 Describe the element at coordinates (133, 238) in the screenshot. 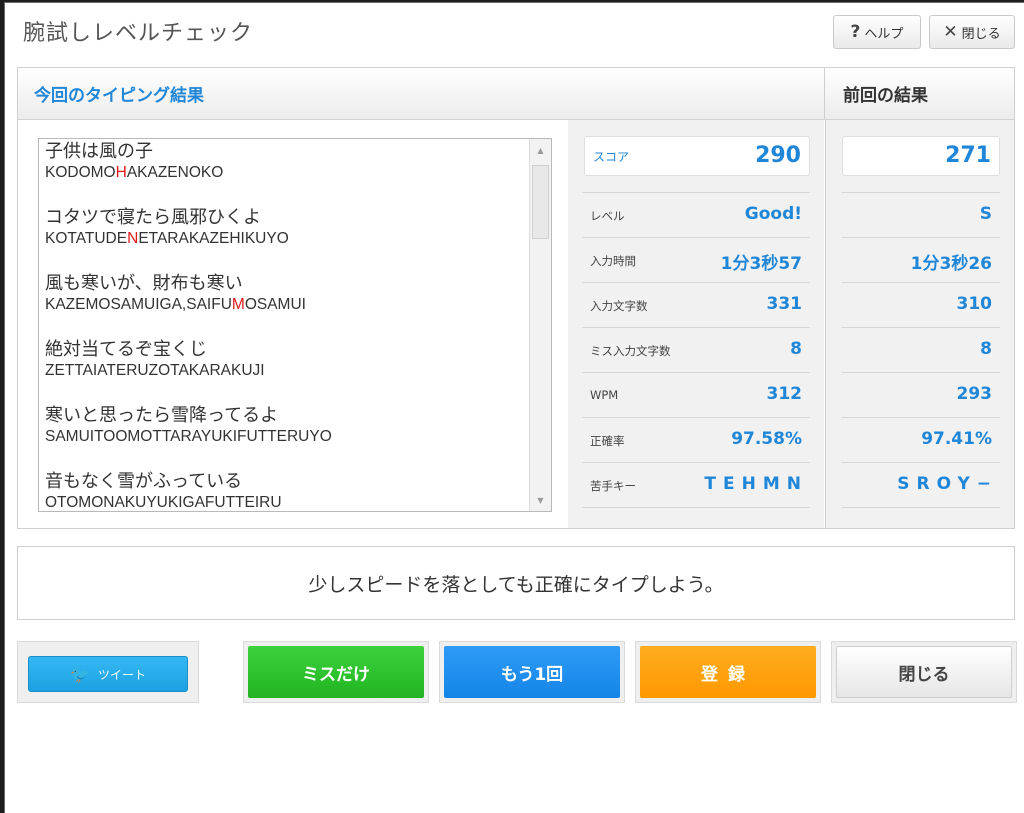

I see `missed-key: N` at that location.